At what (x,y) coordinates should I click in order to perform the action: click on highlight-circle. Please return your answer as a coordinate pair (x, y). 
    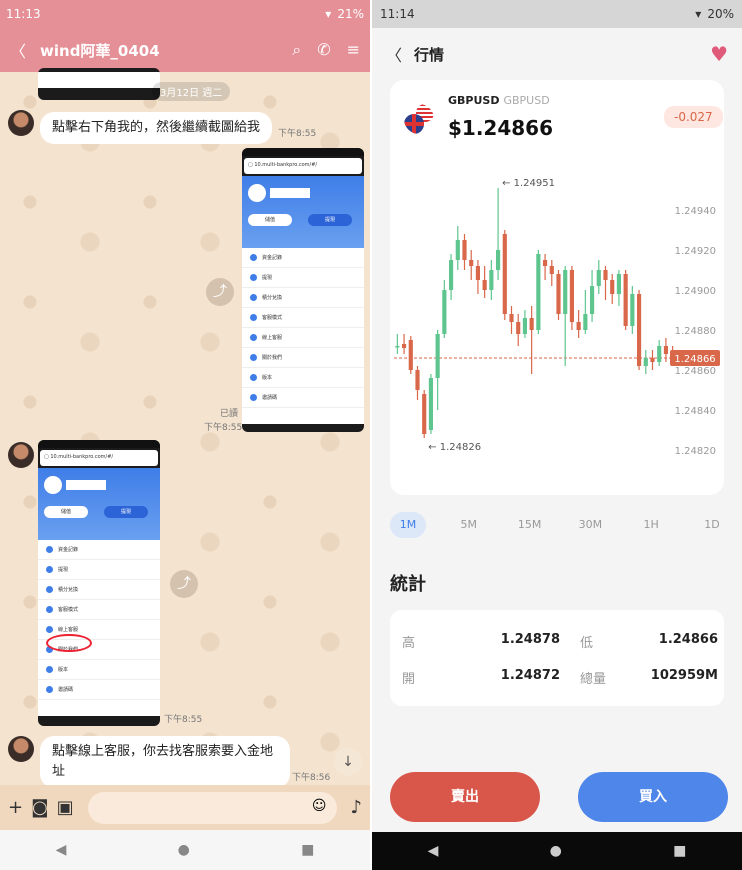
    Looking at the image, I should click on (69, 643).